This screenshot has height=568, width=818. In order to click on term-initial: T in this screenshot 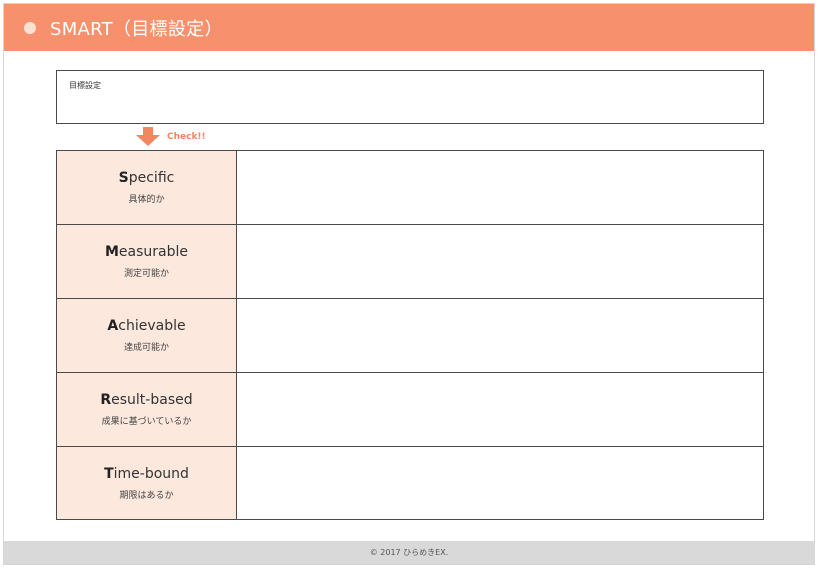, I will do `click(109, 473)`.